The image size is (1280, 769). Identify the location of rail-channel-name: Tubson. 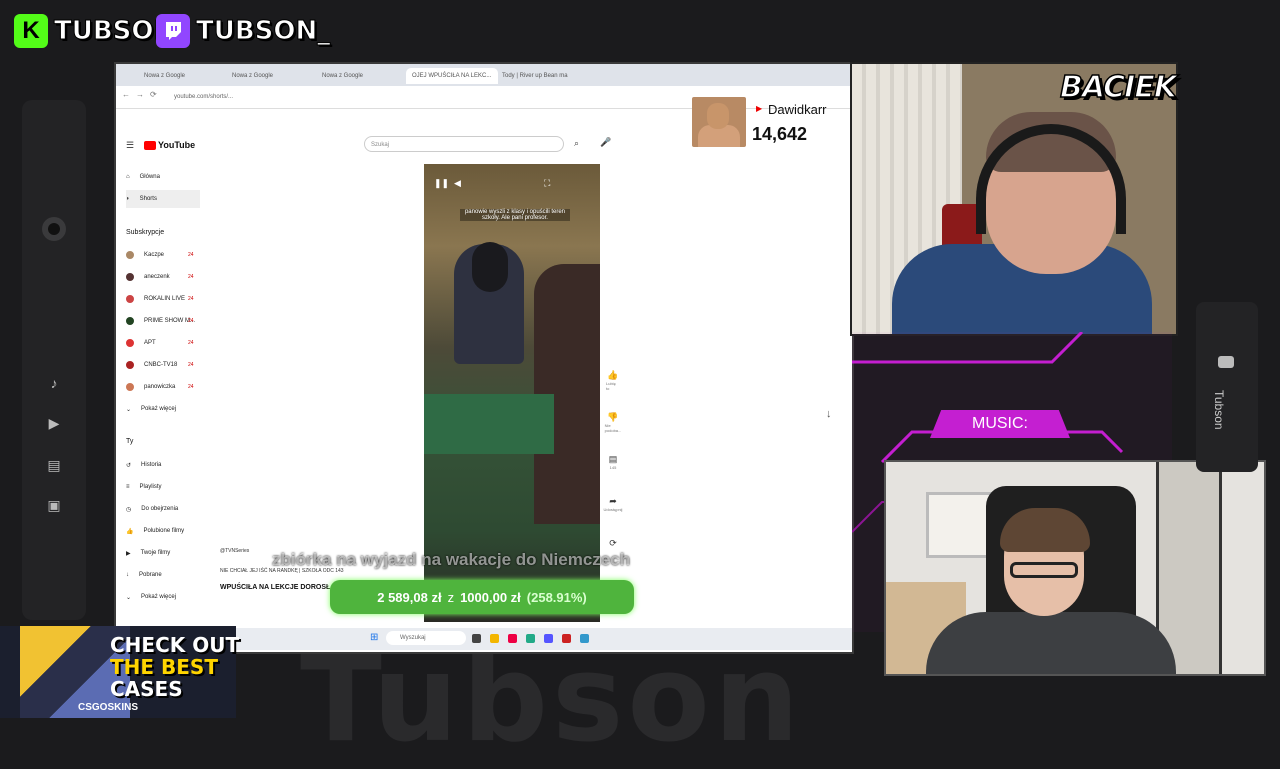
(1219, 410).